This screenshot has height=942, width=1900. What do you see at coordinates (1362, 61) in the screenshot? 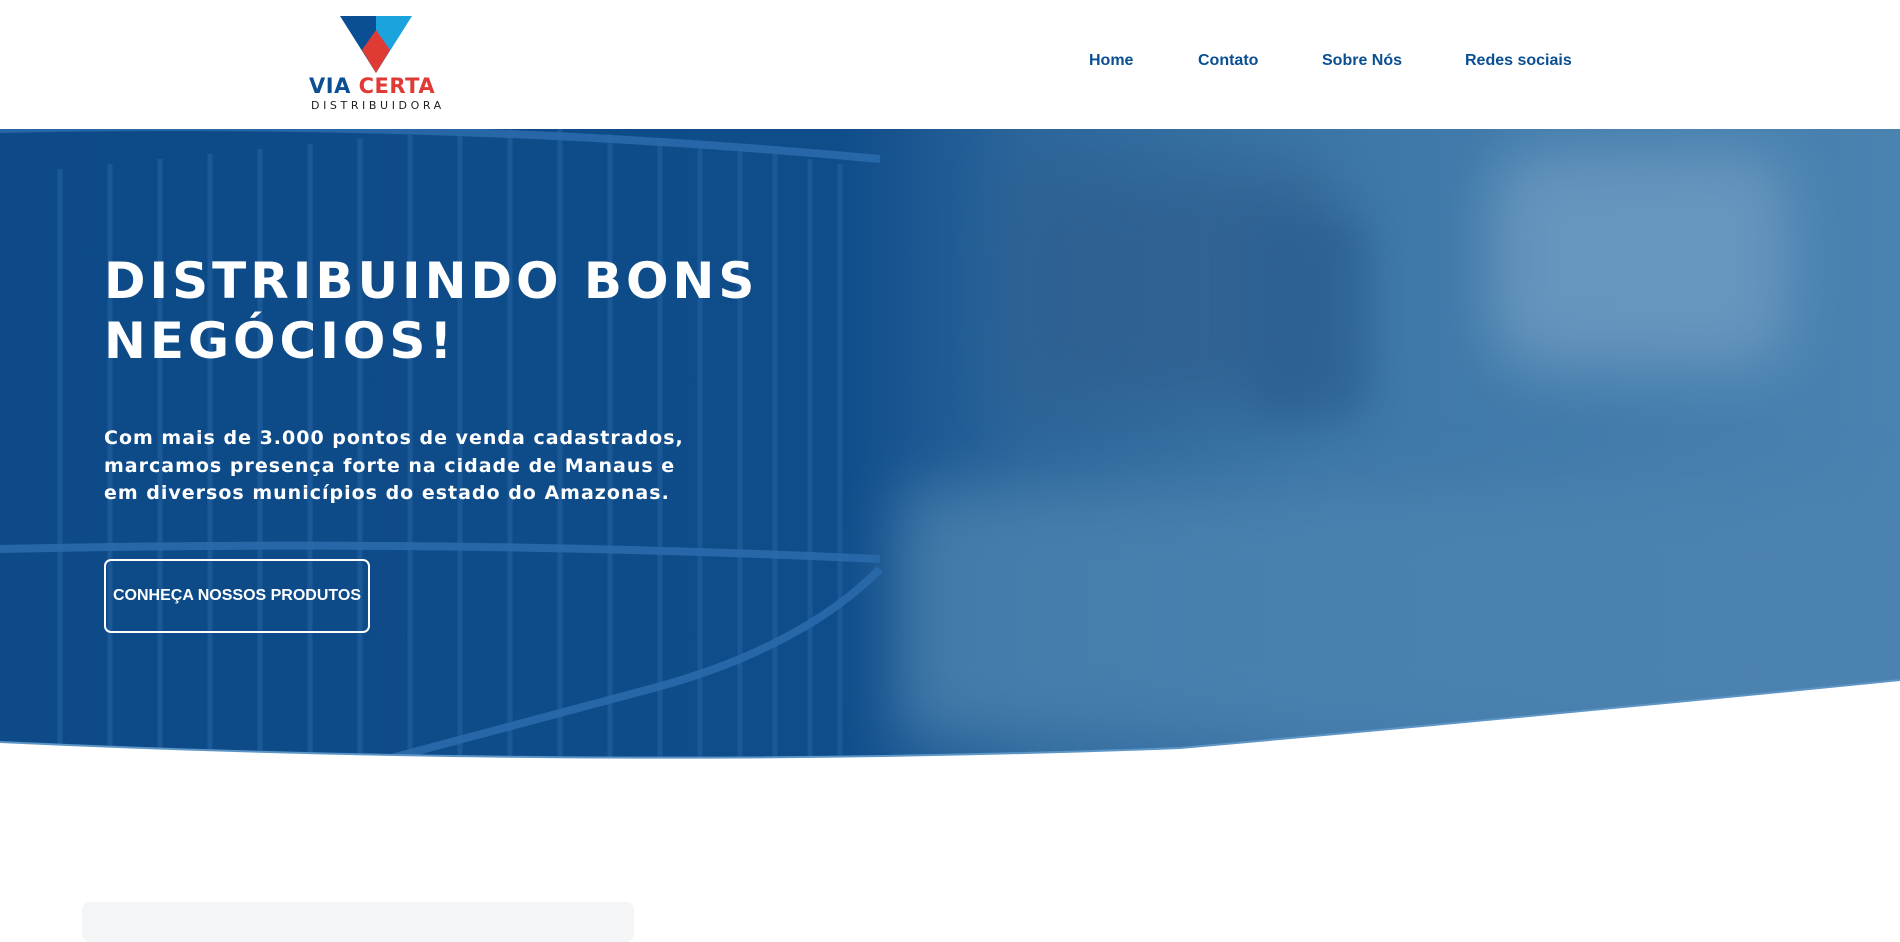
I see `nav-link-sobre-nos: Sobre Nós` at bounding box center [1362, 61].